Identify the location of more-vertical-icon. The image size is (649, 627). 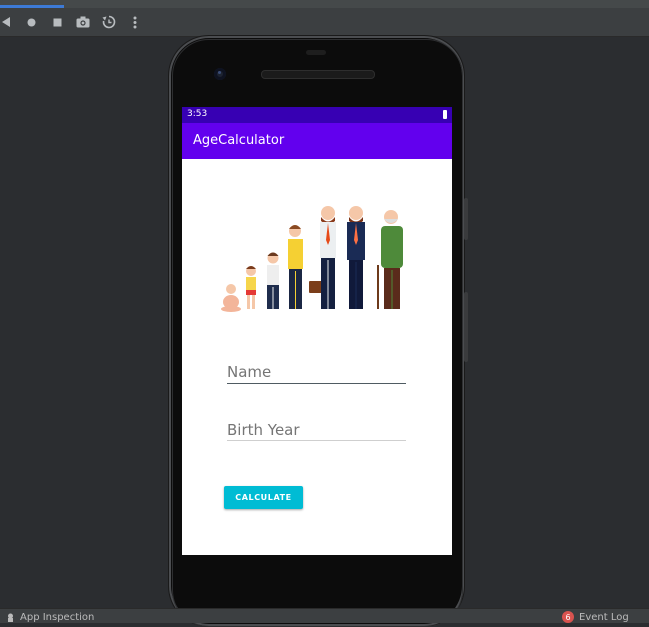
(135, 22).